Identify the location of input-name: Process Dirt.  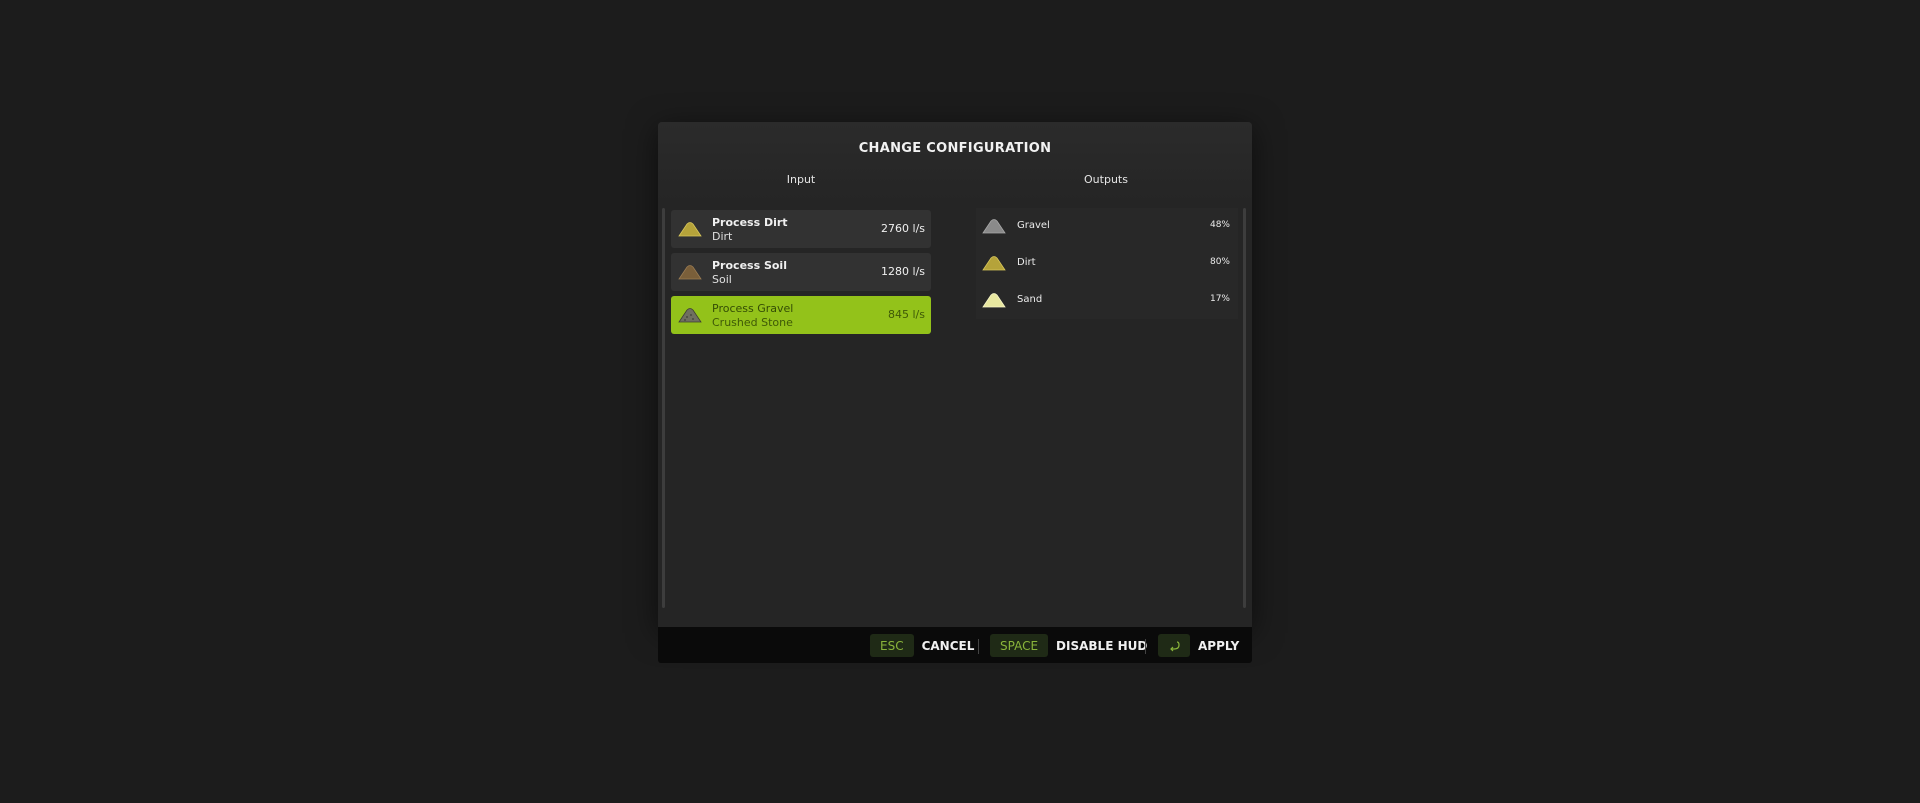
(750, 222).